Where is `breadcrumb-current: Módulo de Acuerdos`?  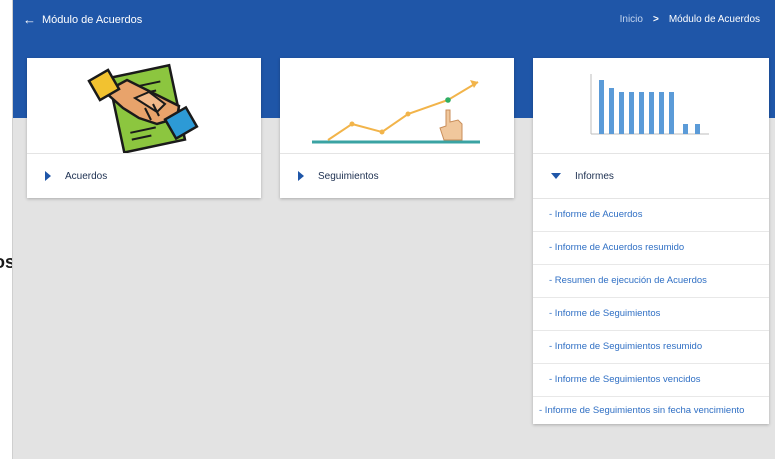
breadcrumb-current: Módulo de Acuerdos is located at coordinates (714, 19).